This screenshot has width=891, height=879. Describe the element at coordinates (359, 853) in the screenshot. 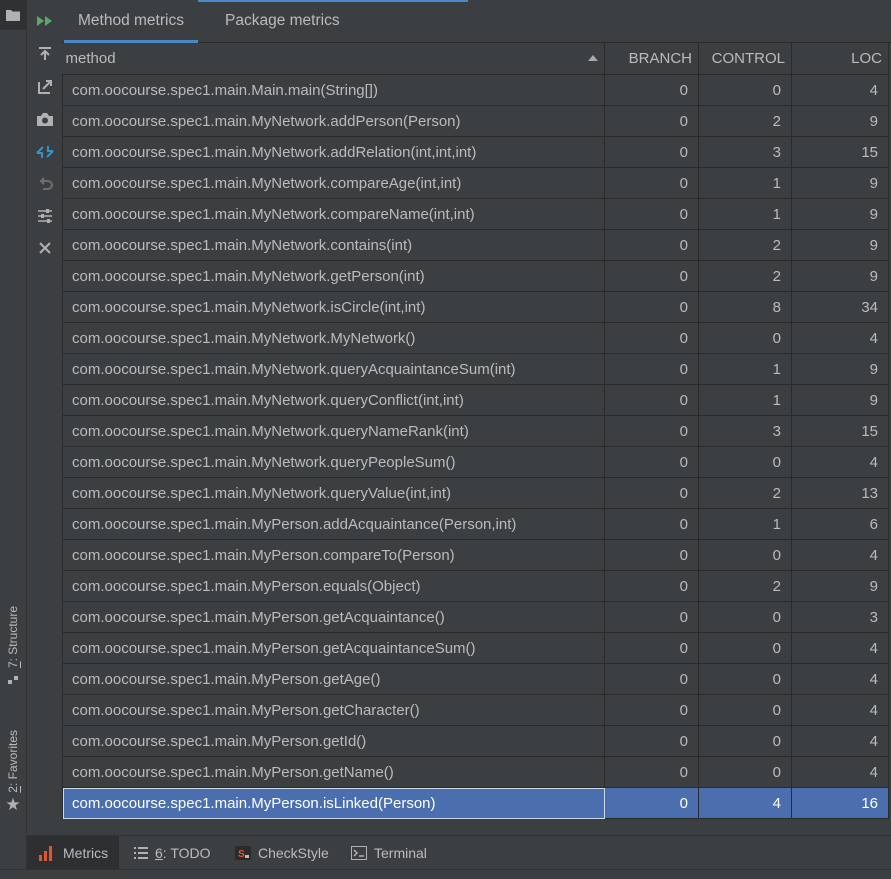

I see `terminal-icon` at that location.